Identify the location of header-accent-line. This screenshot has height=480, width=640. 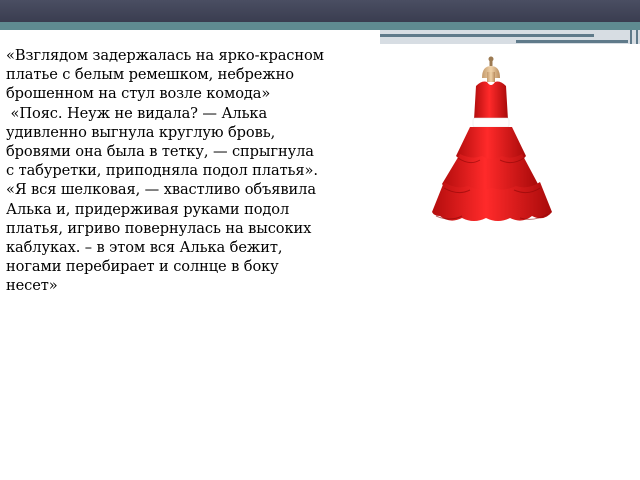
(487, 35).